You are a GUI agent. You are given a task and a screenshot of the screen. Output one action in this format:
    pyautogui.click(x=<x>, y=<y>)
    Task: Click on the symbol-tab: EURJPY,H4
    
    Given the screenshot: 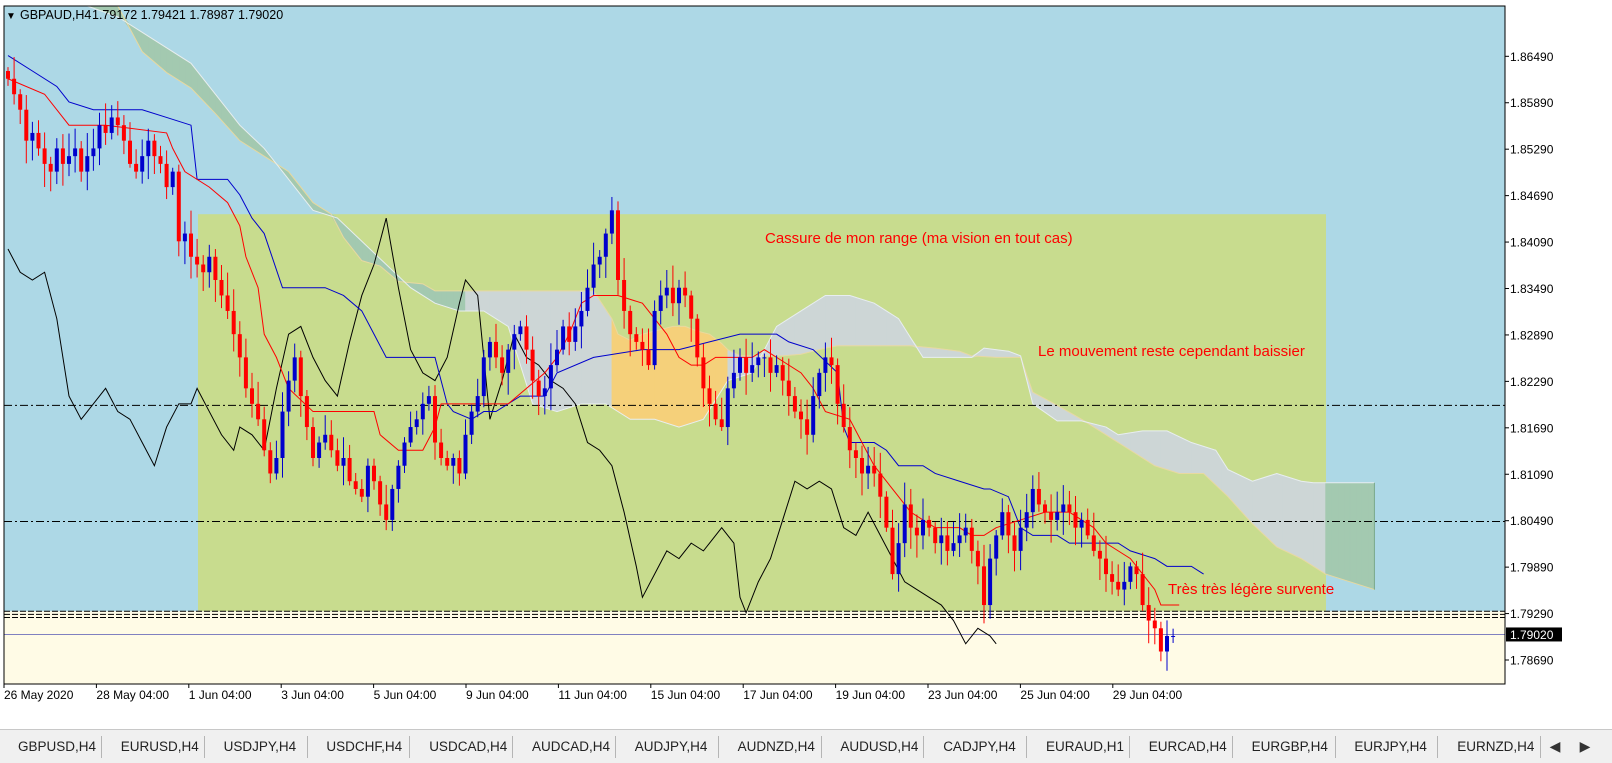 What is the action you would take?
    pyautogui.click(x=1387, y=747)
    